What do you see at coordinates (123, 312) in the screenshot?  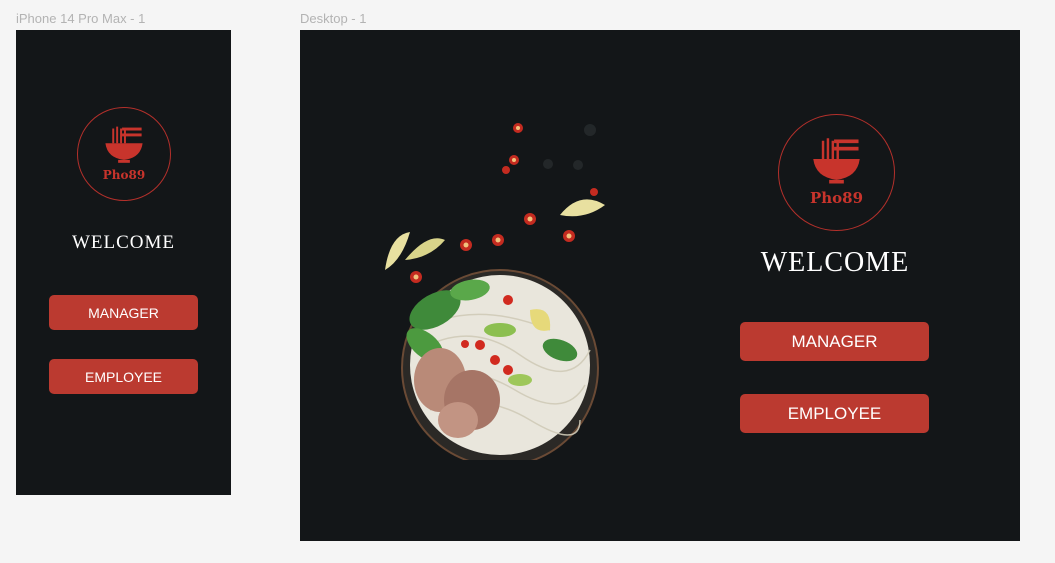 I see `manager-button: MANAGER` at bounding box center [123, 312].